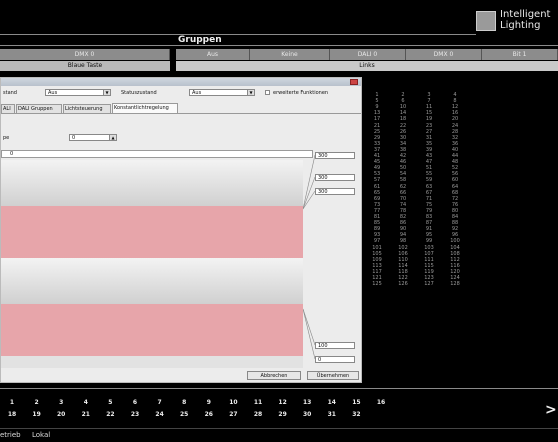 Image resolution: width=558 pixels, height=442 pixels. What do you see at coordinates (368, 54) in the screenshot?
I see `col-header-dali: DALI 0` at bounding box center [368, 54].